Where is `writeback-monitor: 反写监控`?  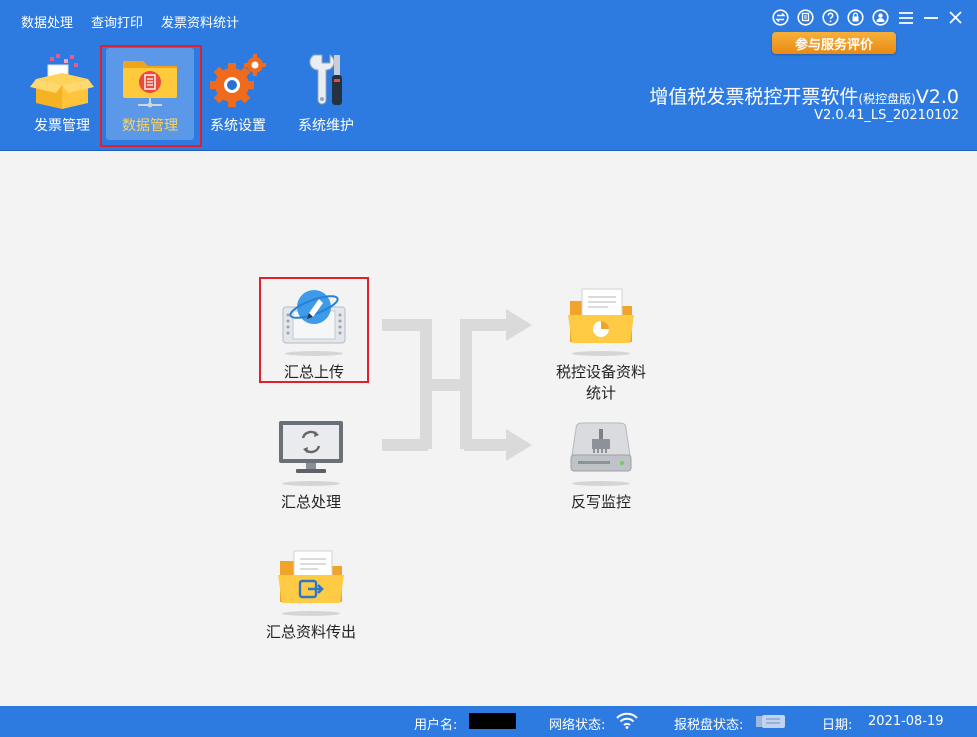
writeback-monitor: 反写监控 is located at coordinates (601, 461).